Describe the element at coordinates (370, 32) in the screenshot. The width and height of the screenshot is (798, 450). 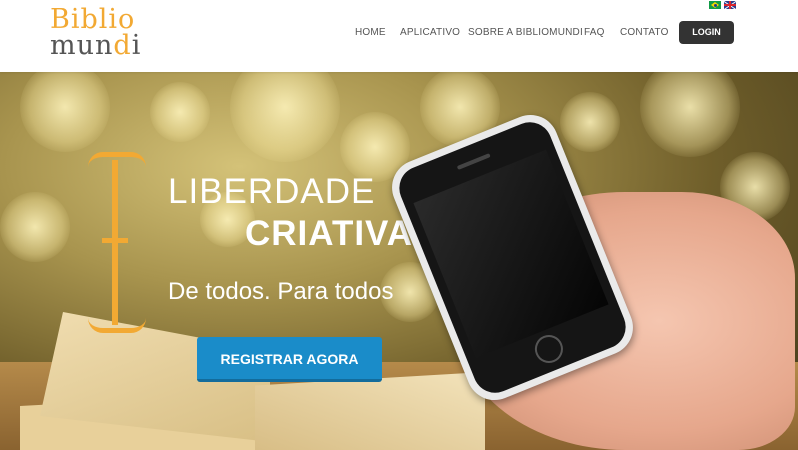
I see `nav-item-home: HOME` at that location.